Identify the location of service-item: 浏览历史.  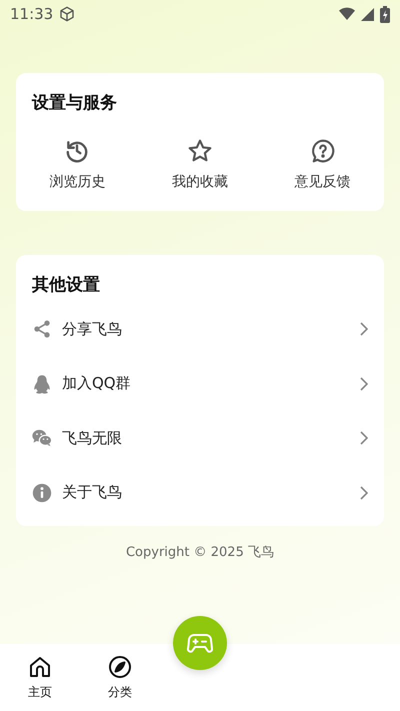
(77, 164).